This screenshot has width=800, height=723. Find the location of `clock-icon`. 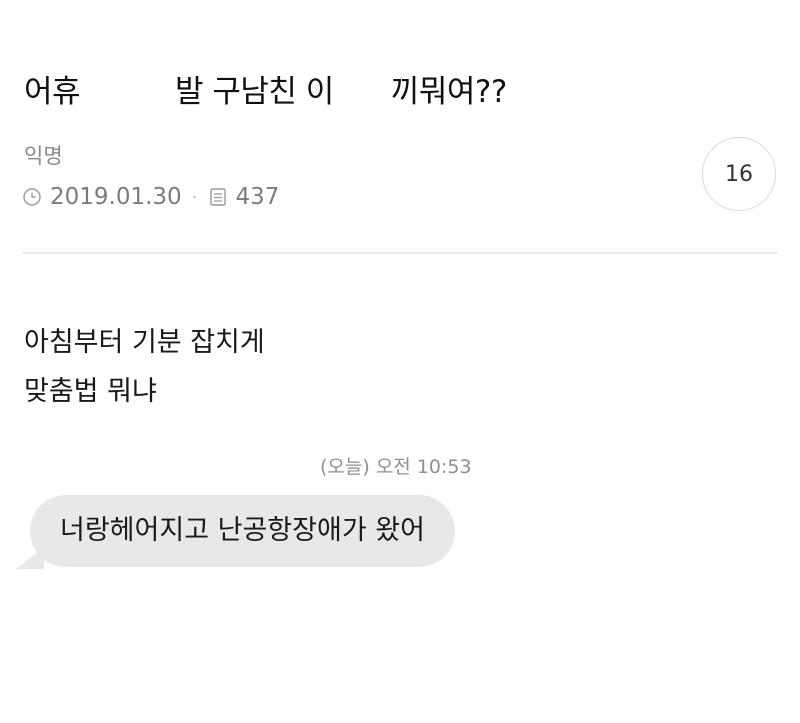

clock-icon is located at coordinates (32, 197).